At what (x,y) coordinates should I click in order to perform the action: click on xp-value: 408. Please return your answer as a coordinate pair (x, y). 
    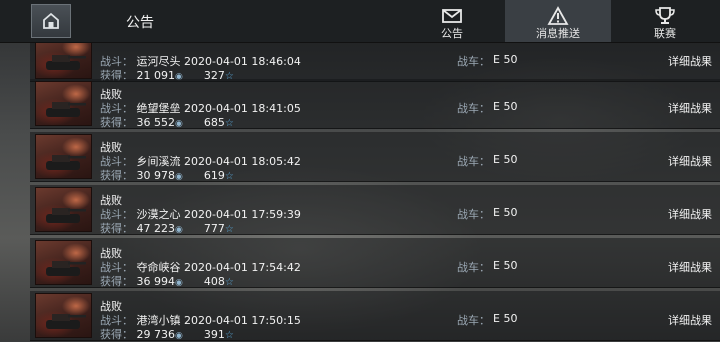
    Looking at the image, I should click on (214, 281).